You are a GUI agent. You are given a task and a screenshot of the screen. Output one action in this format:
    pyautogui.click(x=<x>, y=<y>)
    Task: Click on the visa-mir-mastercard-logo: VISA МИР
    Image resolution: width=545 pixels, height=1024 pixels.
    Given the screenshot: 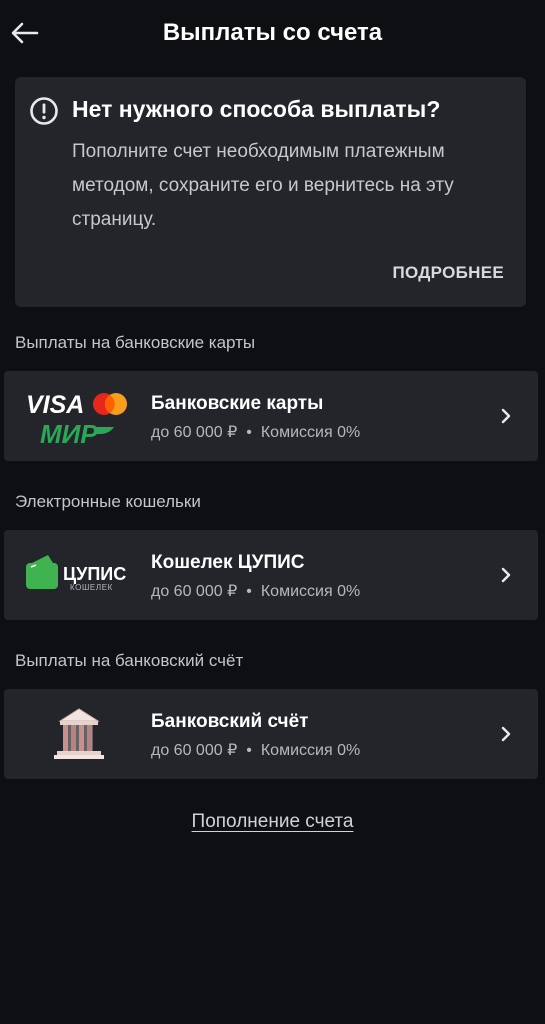 What is the action you would take?
    pyautogui.click(x=76, y=419)
    